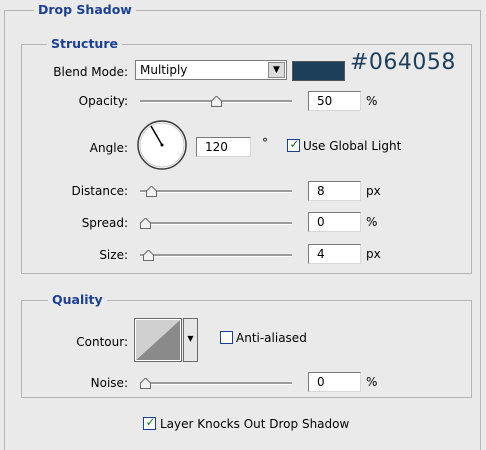 The height and width of the screenshot is (450, 486). Describe the element at coordinates (104, 223) in the screenshot. I see `spread-label: Spread:` at that location.